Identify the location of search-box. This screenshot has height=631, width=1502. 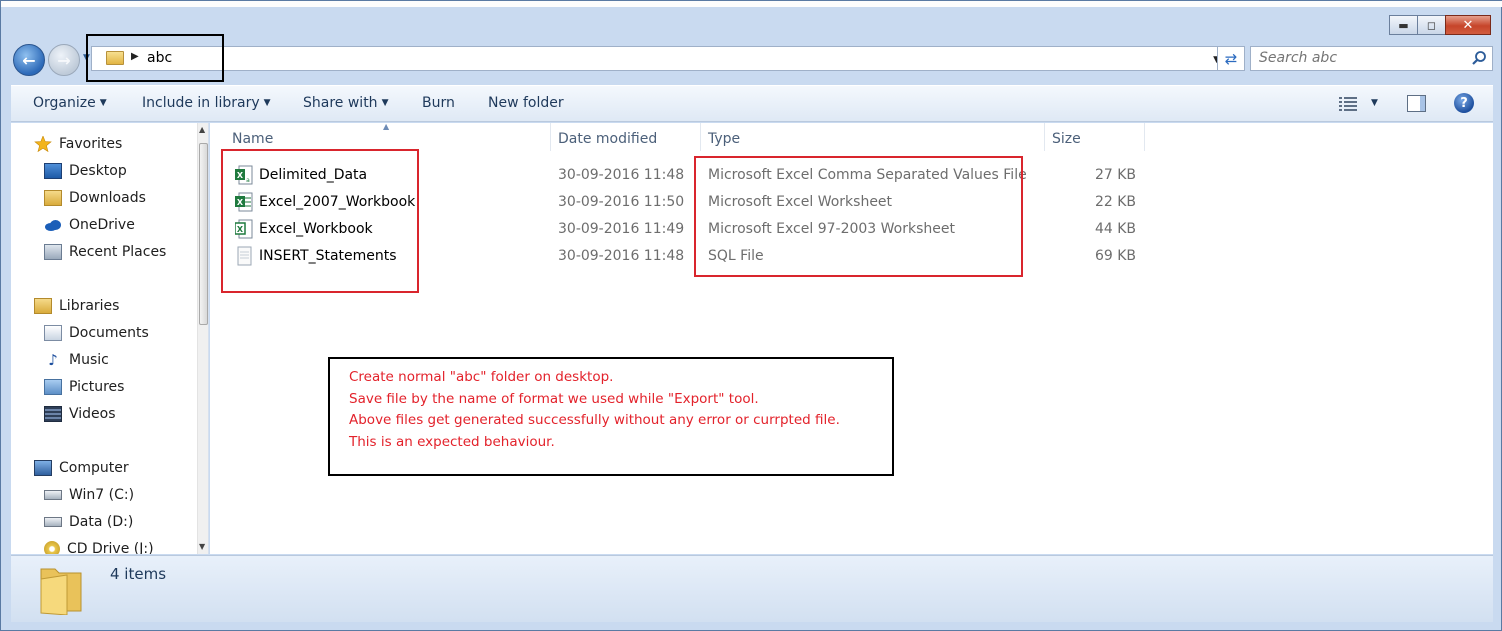
(1371, 58).